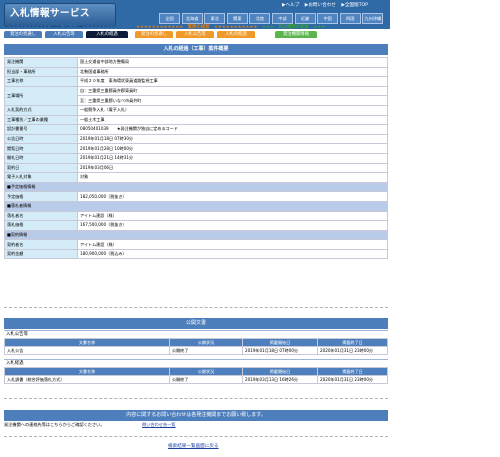 The image size is (500, 457). What do you see at coordinates (196, 206) in the screenshot?
I see `winner-section-title: ■落札者情報` at bounding box center [196, 206].